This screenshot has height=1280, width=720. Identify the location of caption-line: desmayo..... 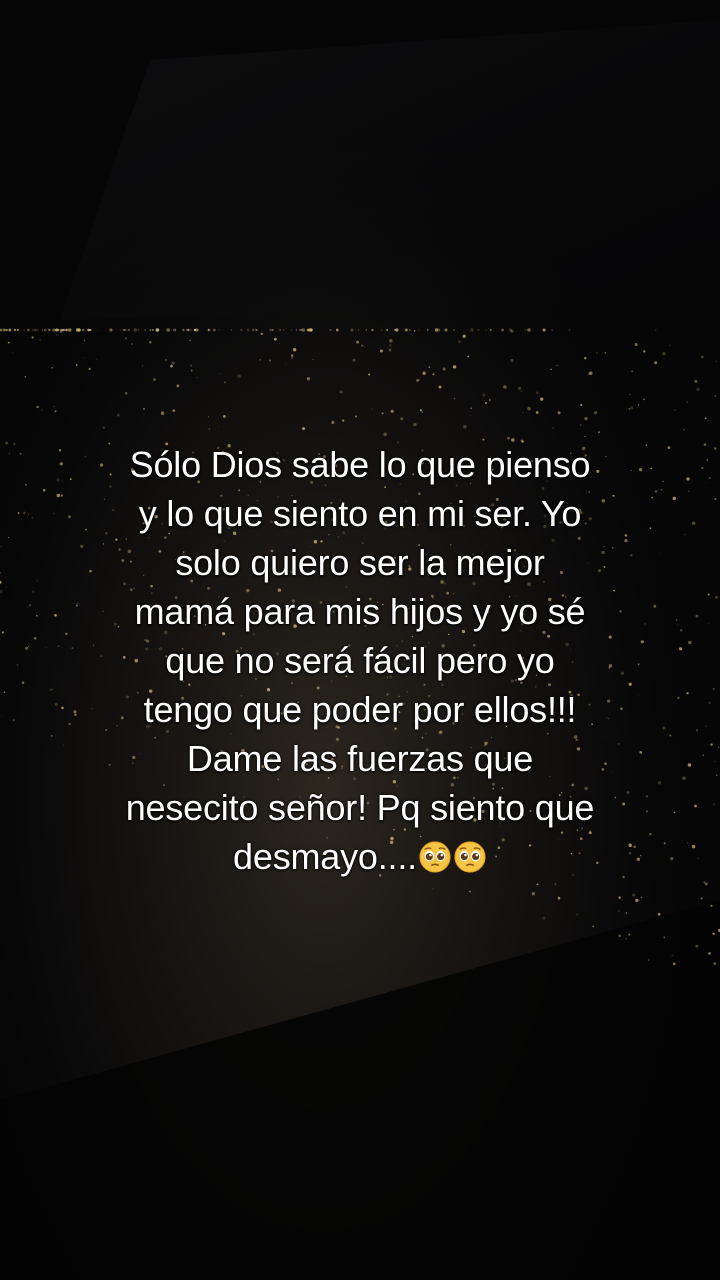
(325, 856).